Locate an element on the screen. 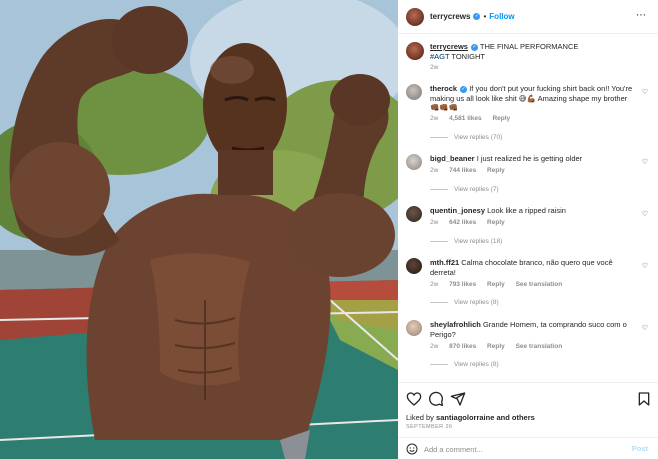 The width and height of the screenshot is (658, 459). comment-input is located at coordinates (524, 449).